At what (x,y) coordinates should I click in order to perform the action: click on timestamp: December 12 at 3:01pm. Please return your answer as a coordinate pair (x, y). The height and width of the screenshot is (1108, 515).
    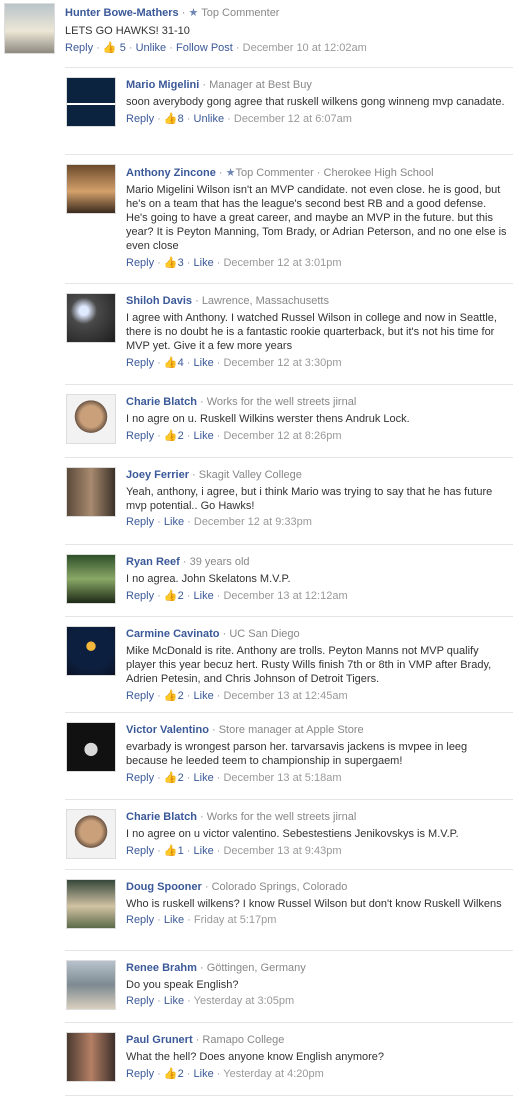
    Looking at the image, I should click on (282, 263).